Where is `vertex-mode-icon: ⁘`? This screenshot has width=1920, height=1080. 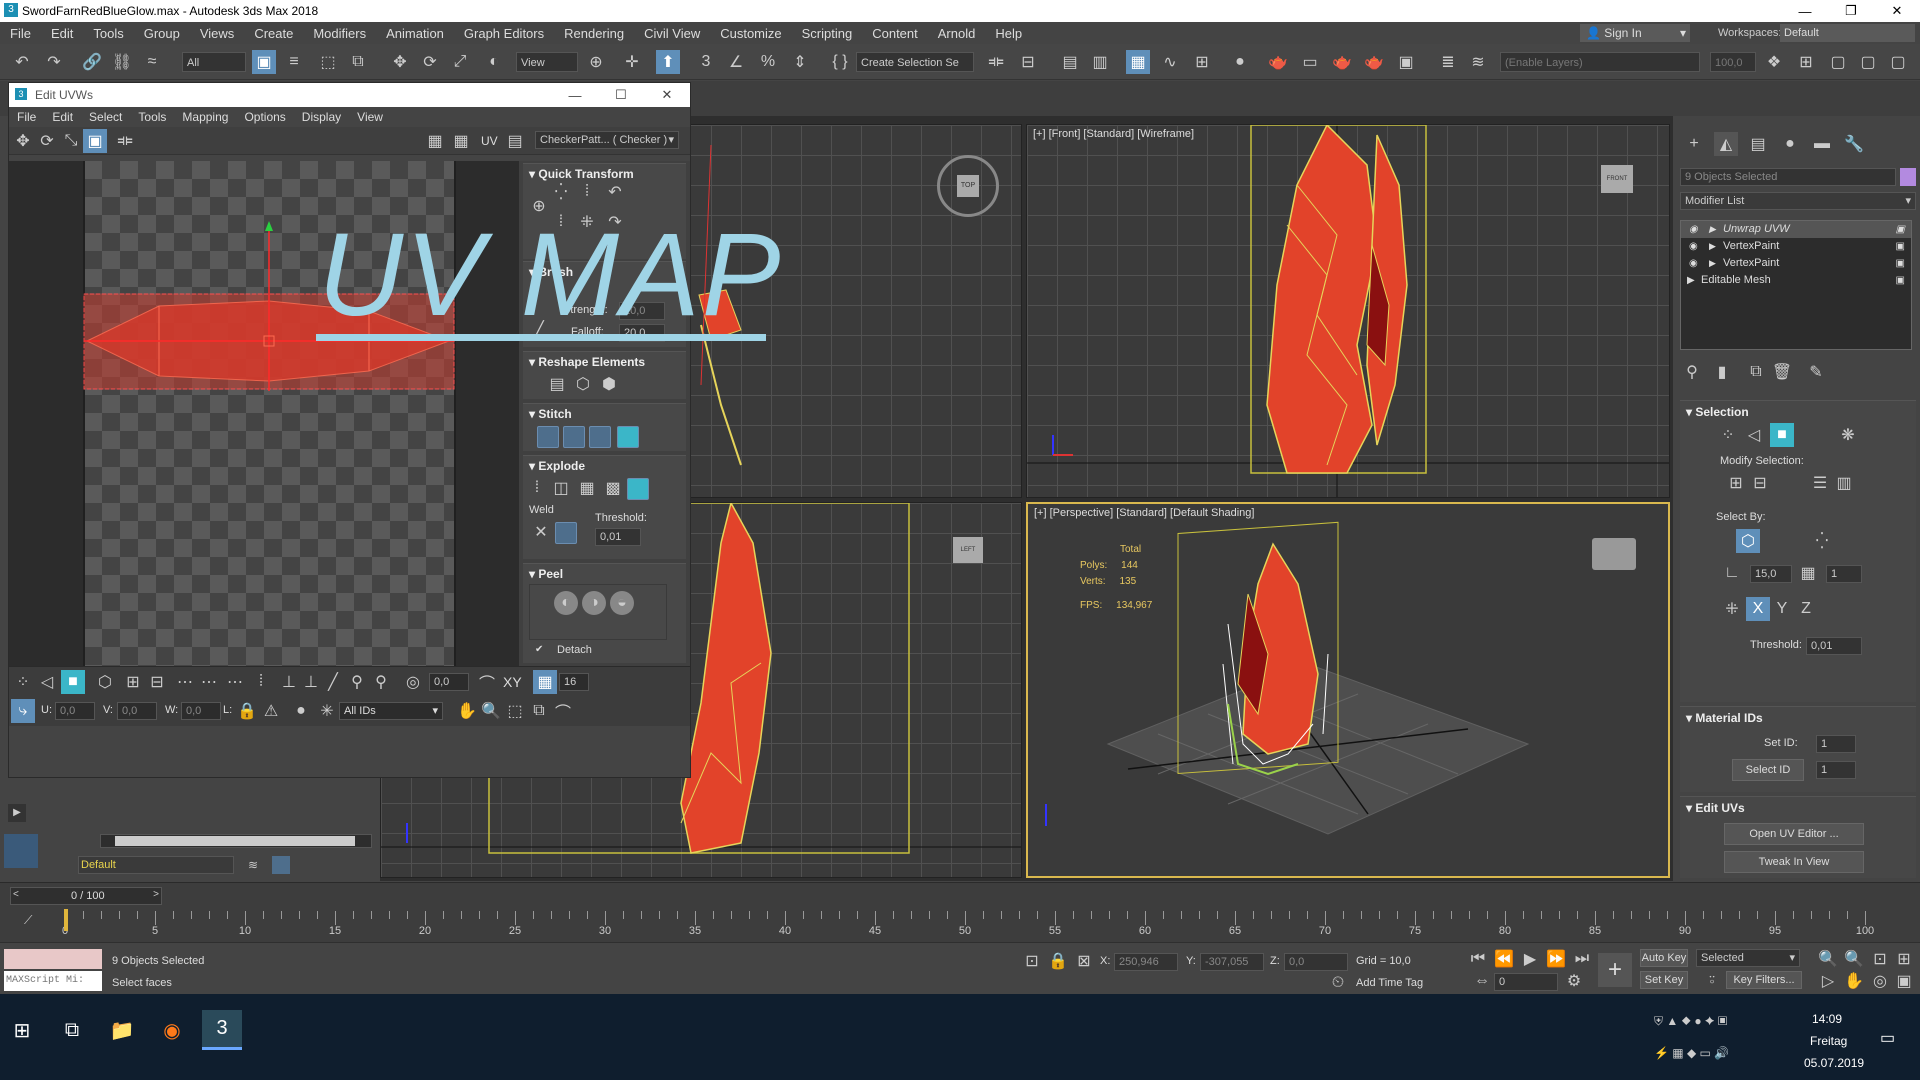
vertex-mode-icon: ⁘ is located at coordinates (1728, 435).